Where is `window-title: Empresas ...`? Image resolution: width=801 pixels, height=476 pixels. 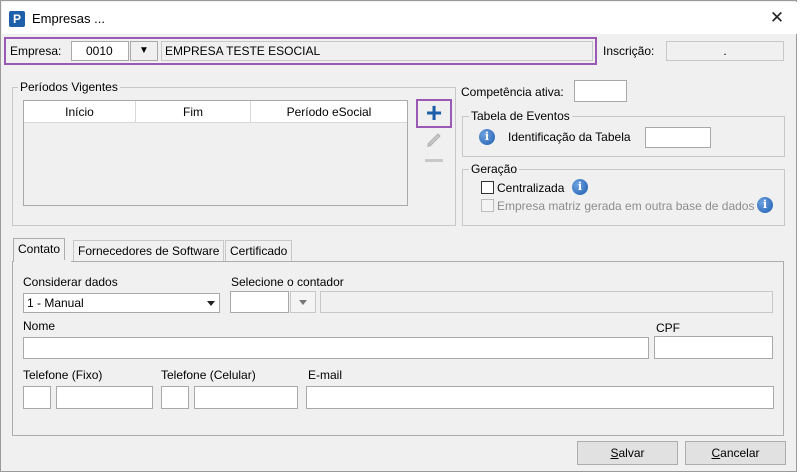
window-title: Empresas ... is located at coordinates (68, 18).